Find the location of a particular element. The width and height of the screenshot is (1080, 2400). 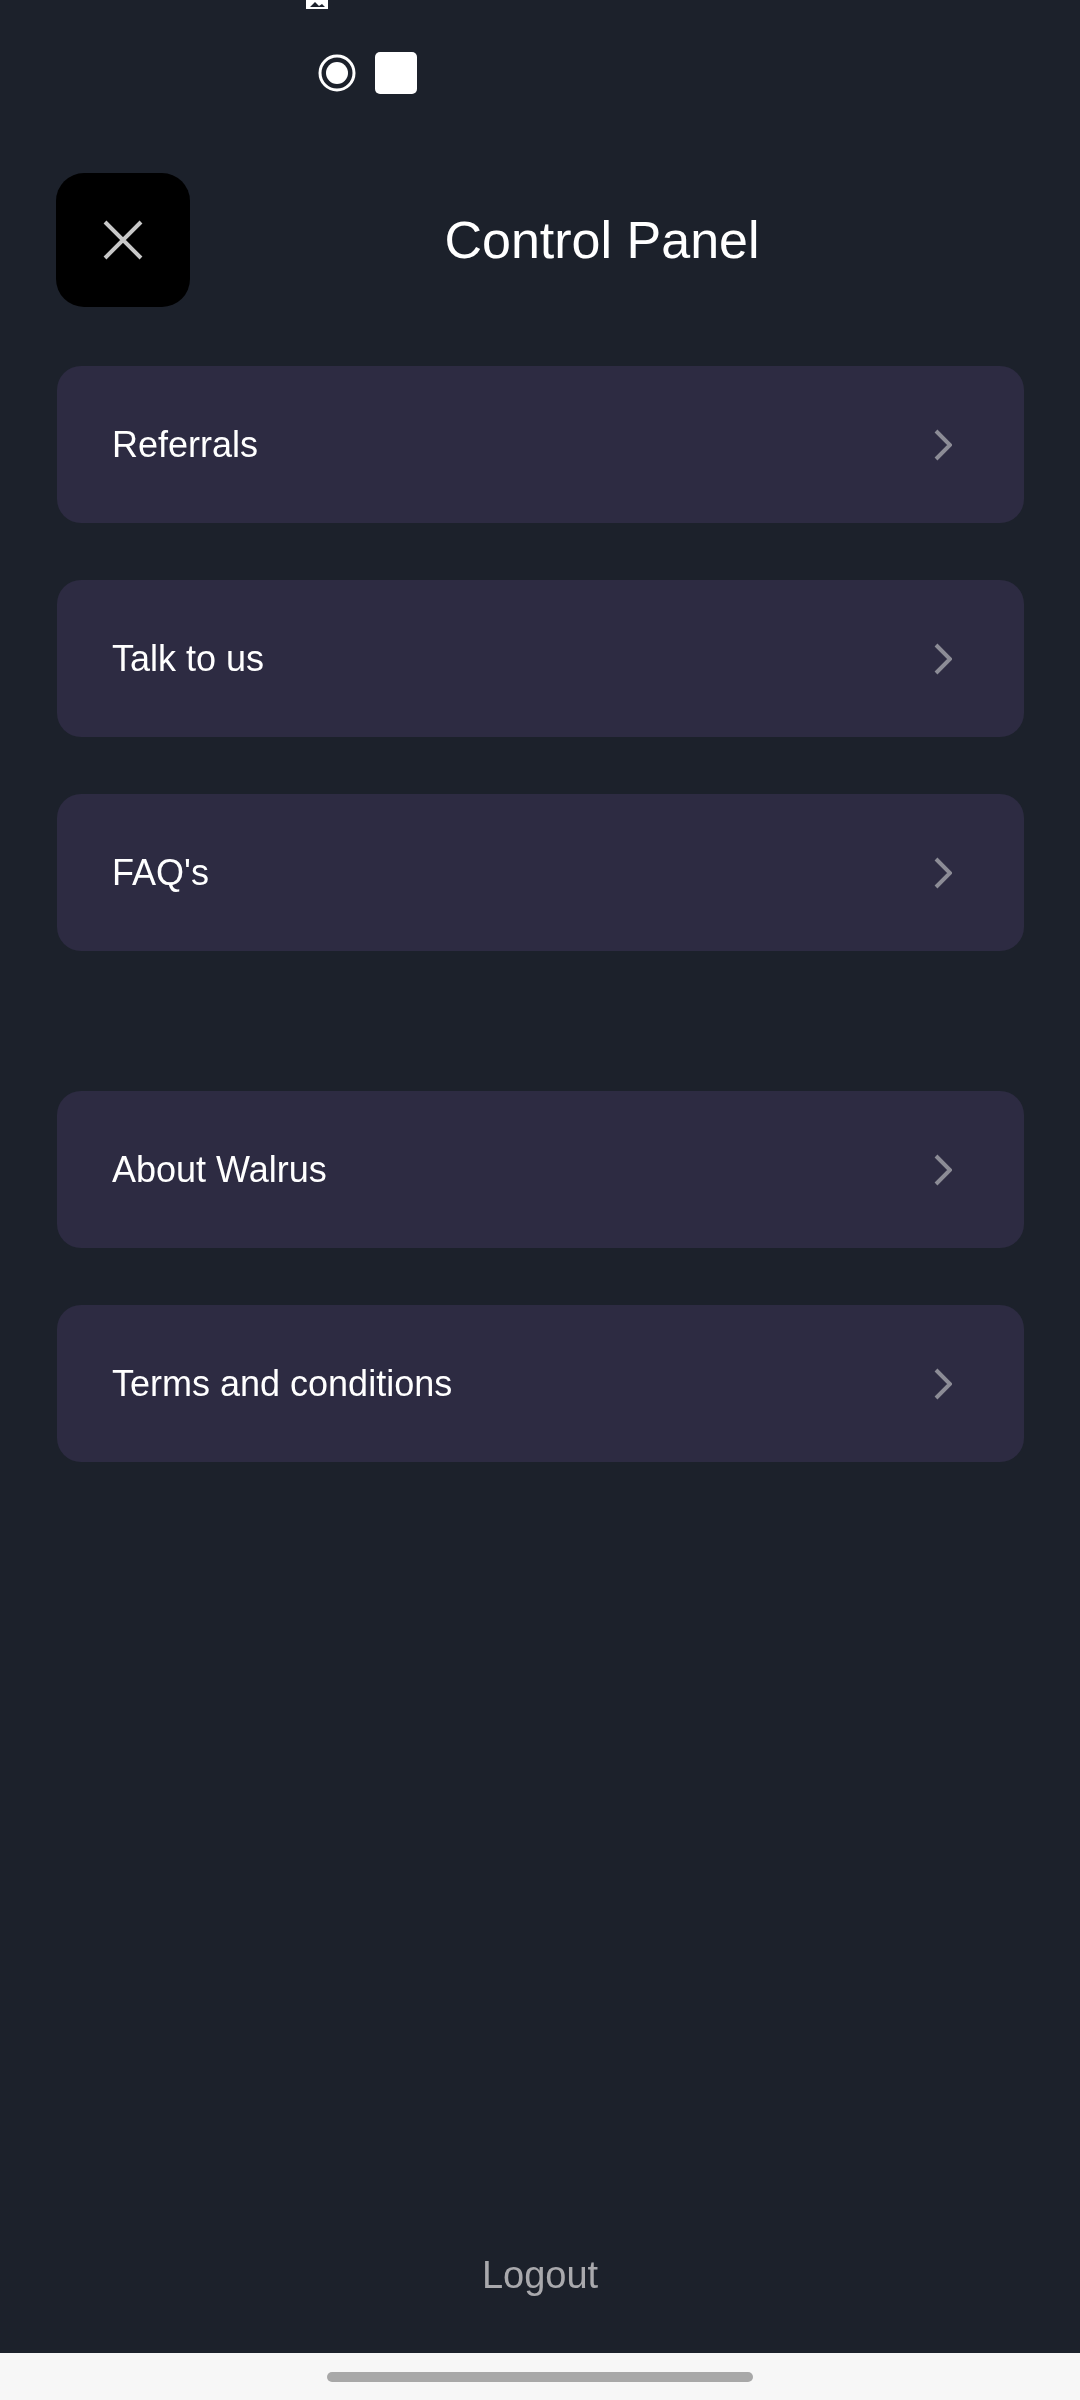

square-icon is located at coordinates (396, 73).